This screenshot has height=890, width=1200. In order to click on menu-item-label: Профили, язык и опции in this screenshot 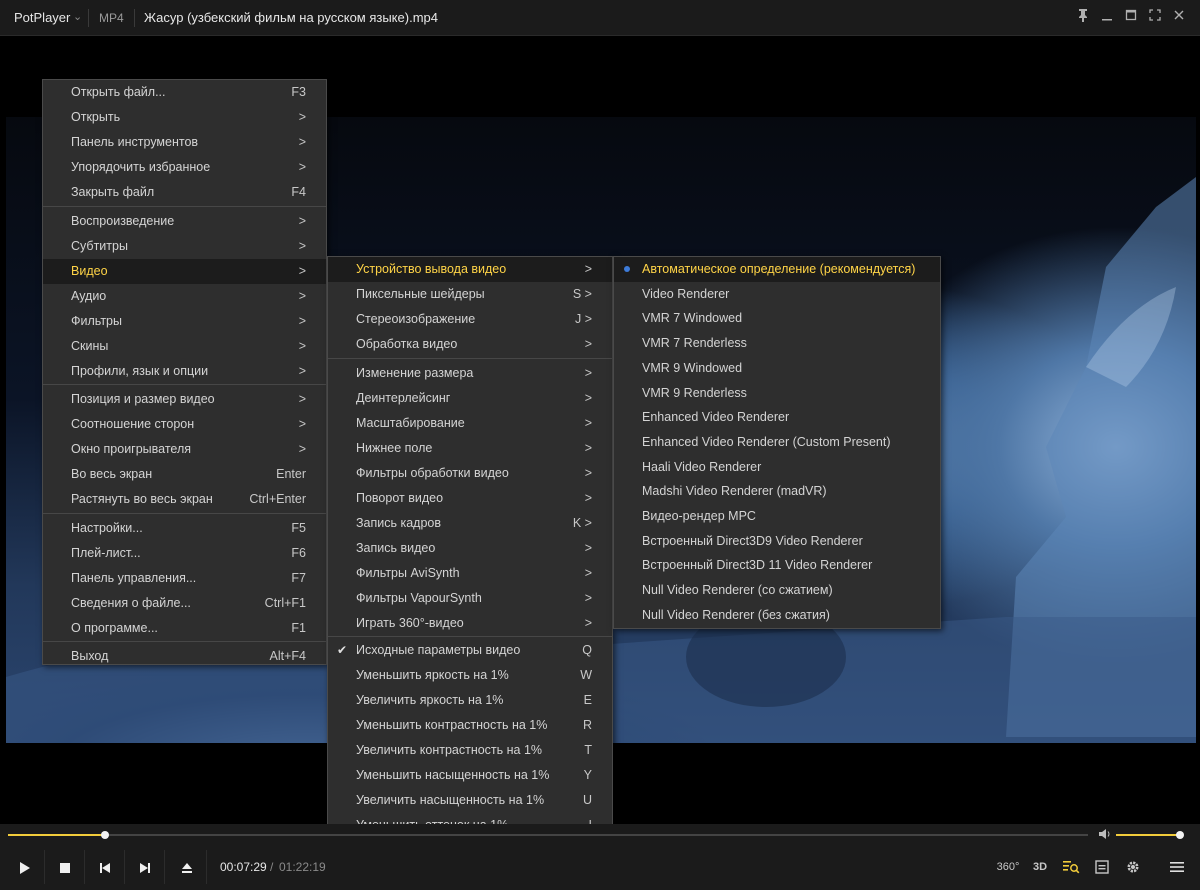, I will do `click(140, 371)`.